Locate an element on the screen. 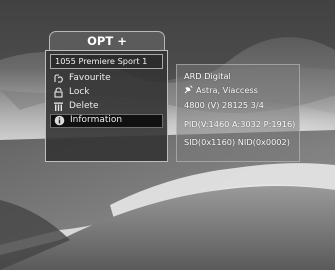 The height and width of the screenshot is (270, 335). menu-item-information: Information is located at coordinates (106, 121).